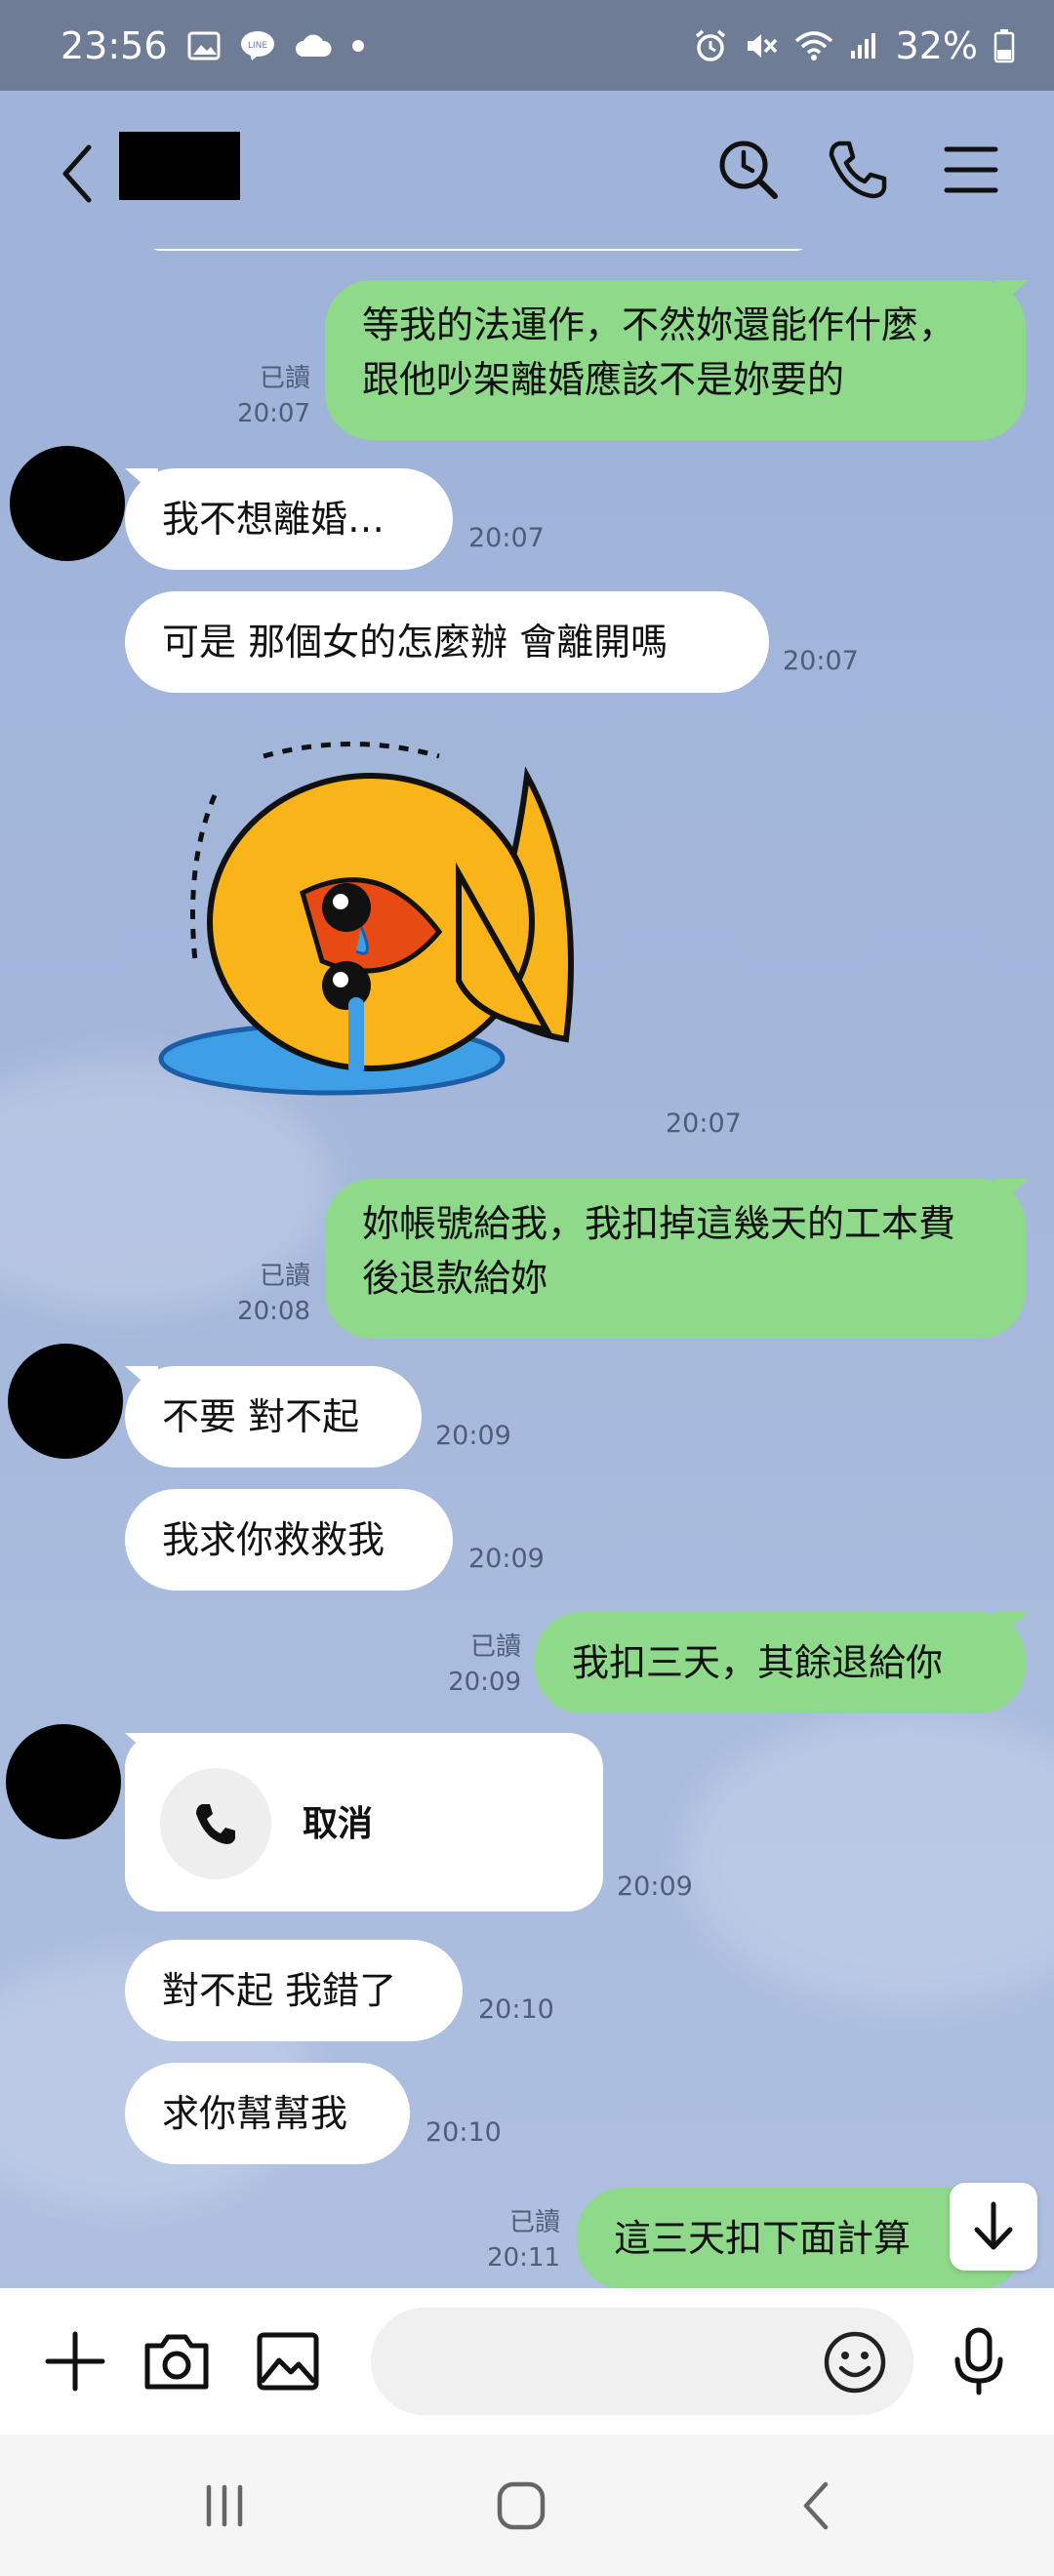  I want to click on search-history-button, so click(749, 170).